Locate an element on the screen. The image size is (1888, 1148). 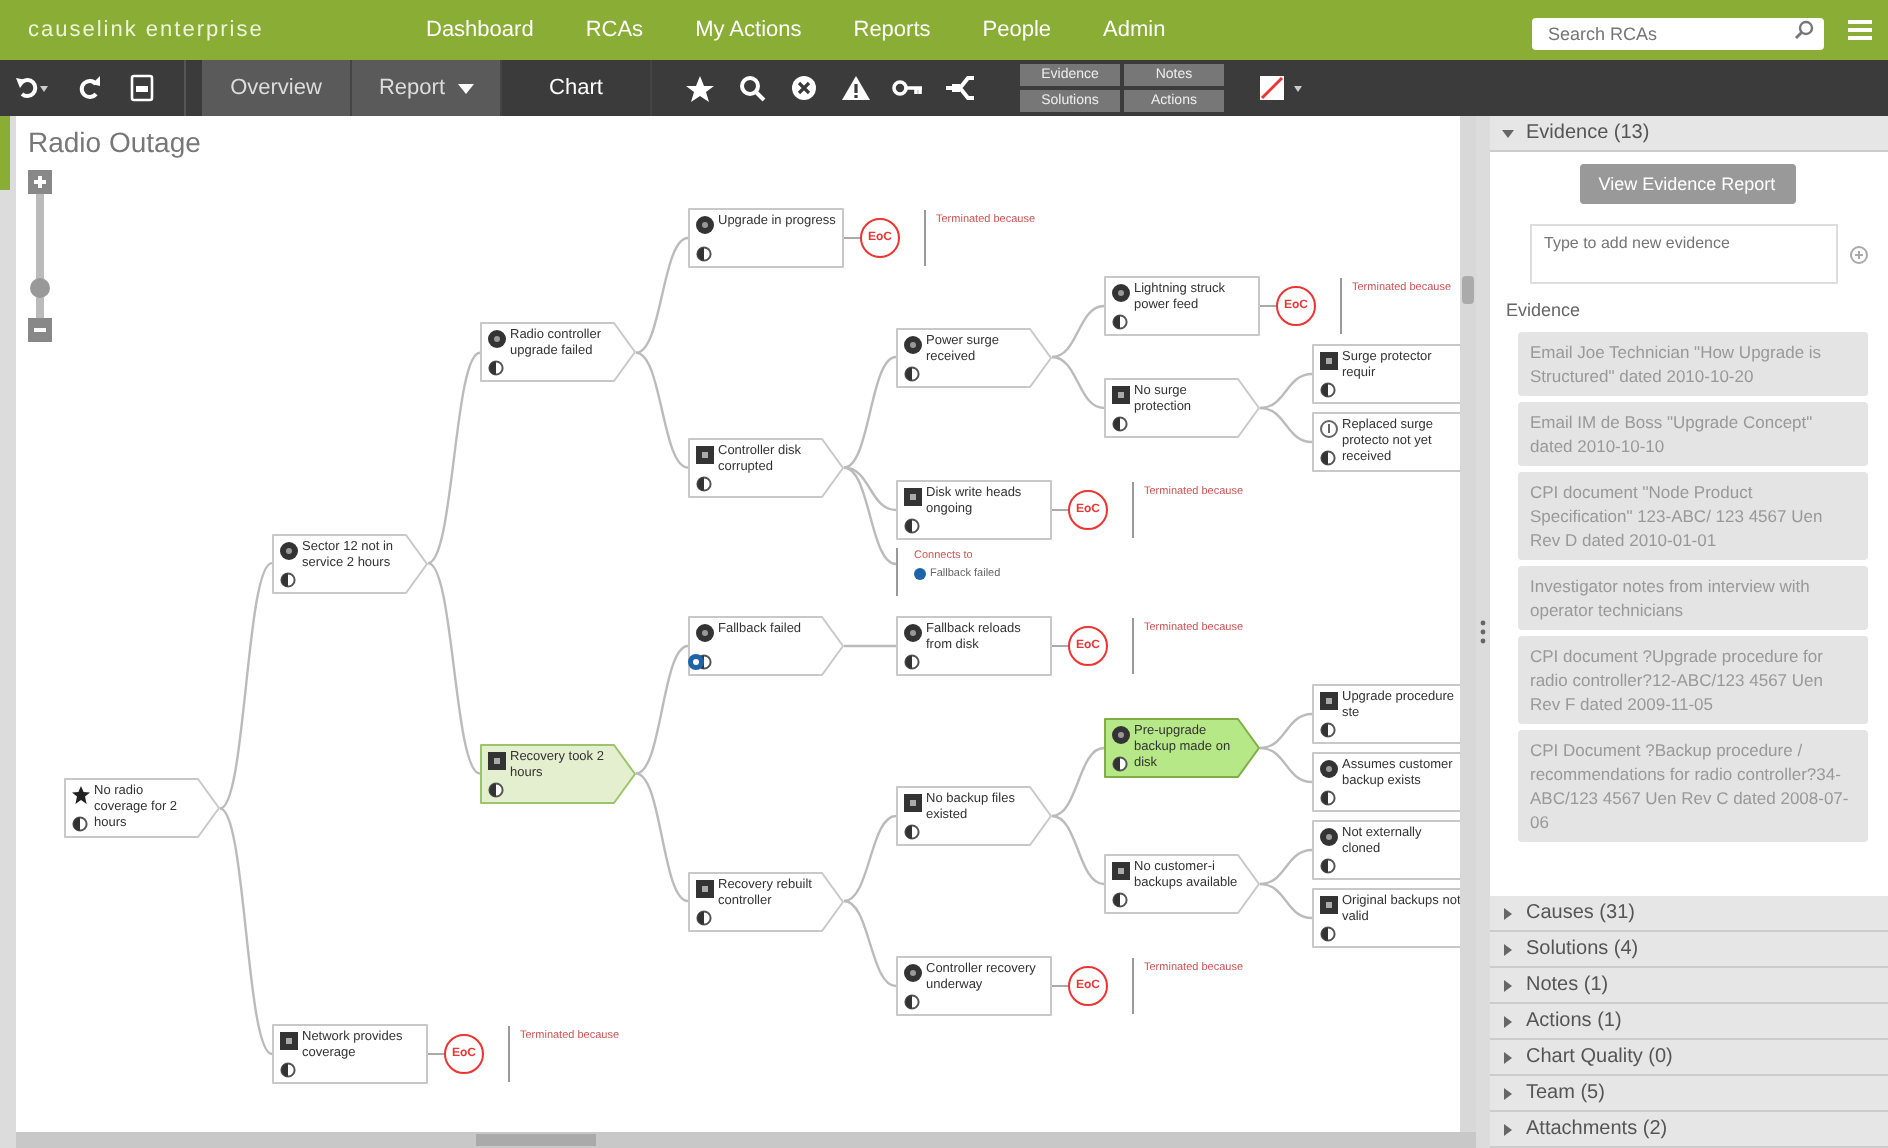
search-field: Search RCAs is located at coordinates (1678, 34).